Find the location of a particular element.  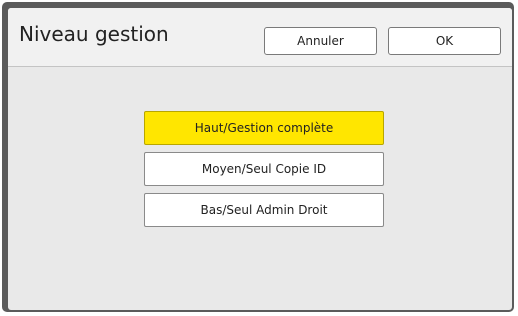

option-low-admin-rights-only: Bas/Seul Admin Droit is located at coordinates (264, 210).